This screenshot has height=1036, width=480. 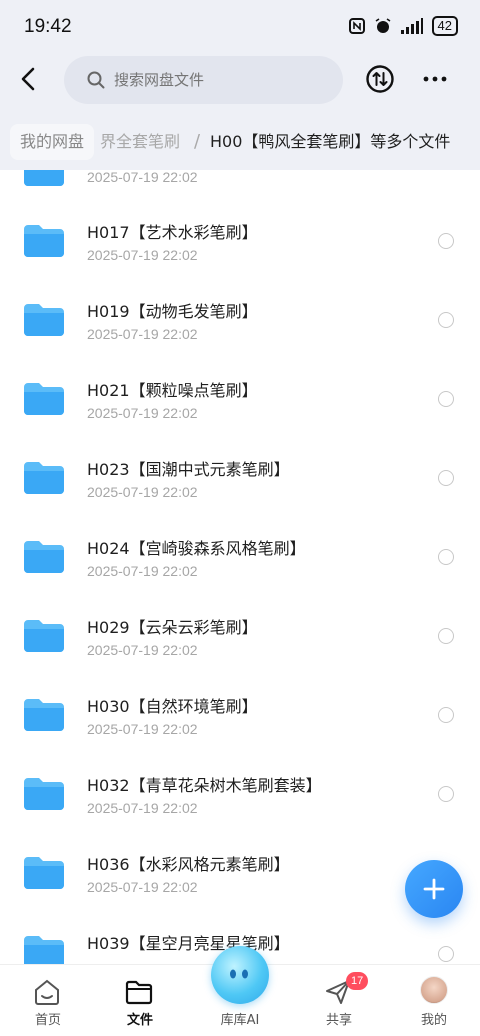 I want to click on search-input, so click(x=214, y=80).